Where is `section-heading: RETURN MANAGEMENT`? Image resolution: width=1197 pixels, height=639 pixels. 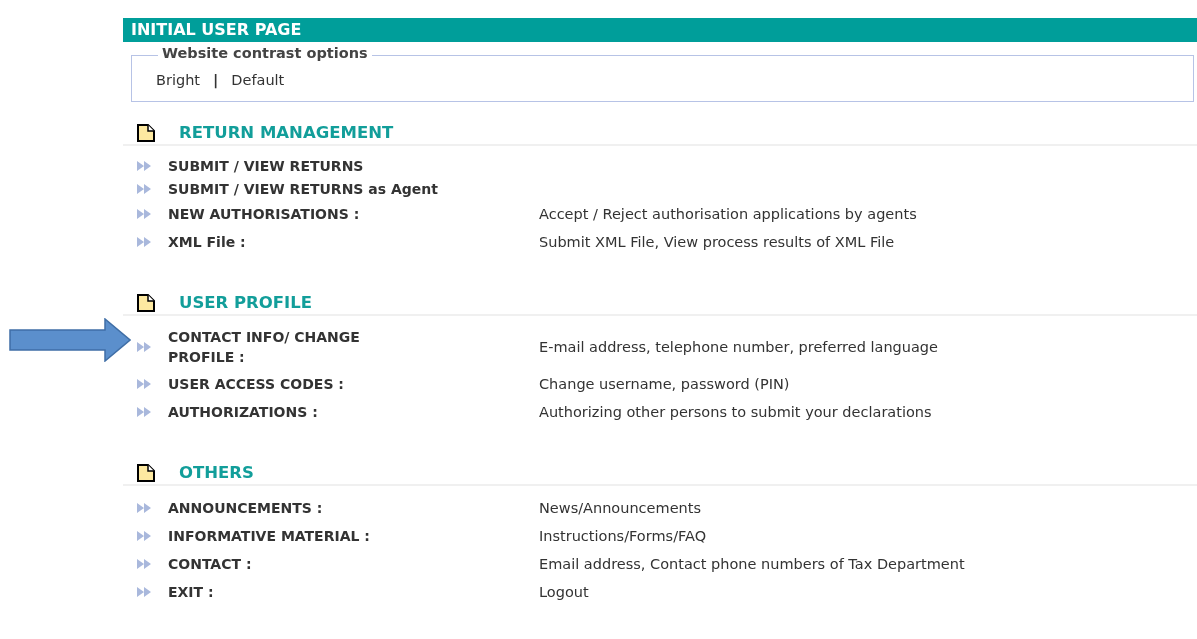 section-heading: RETURN MANAGEMENT is located at coordinates (286, 133).